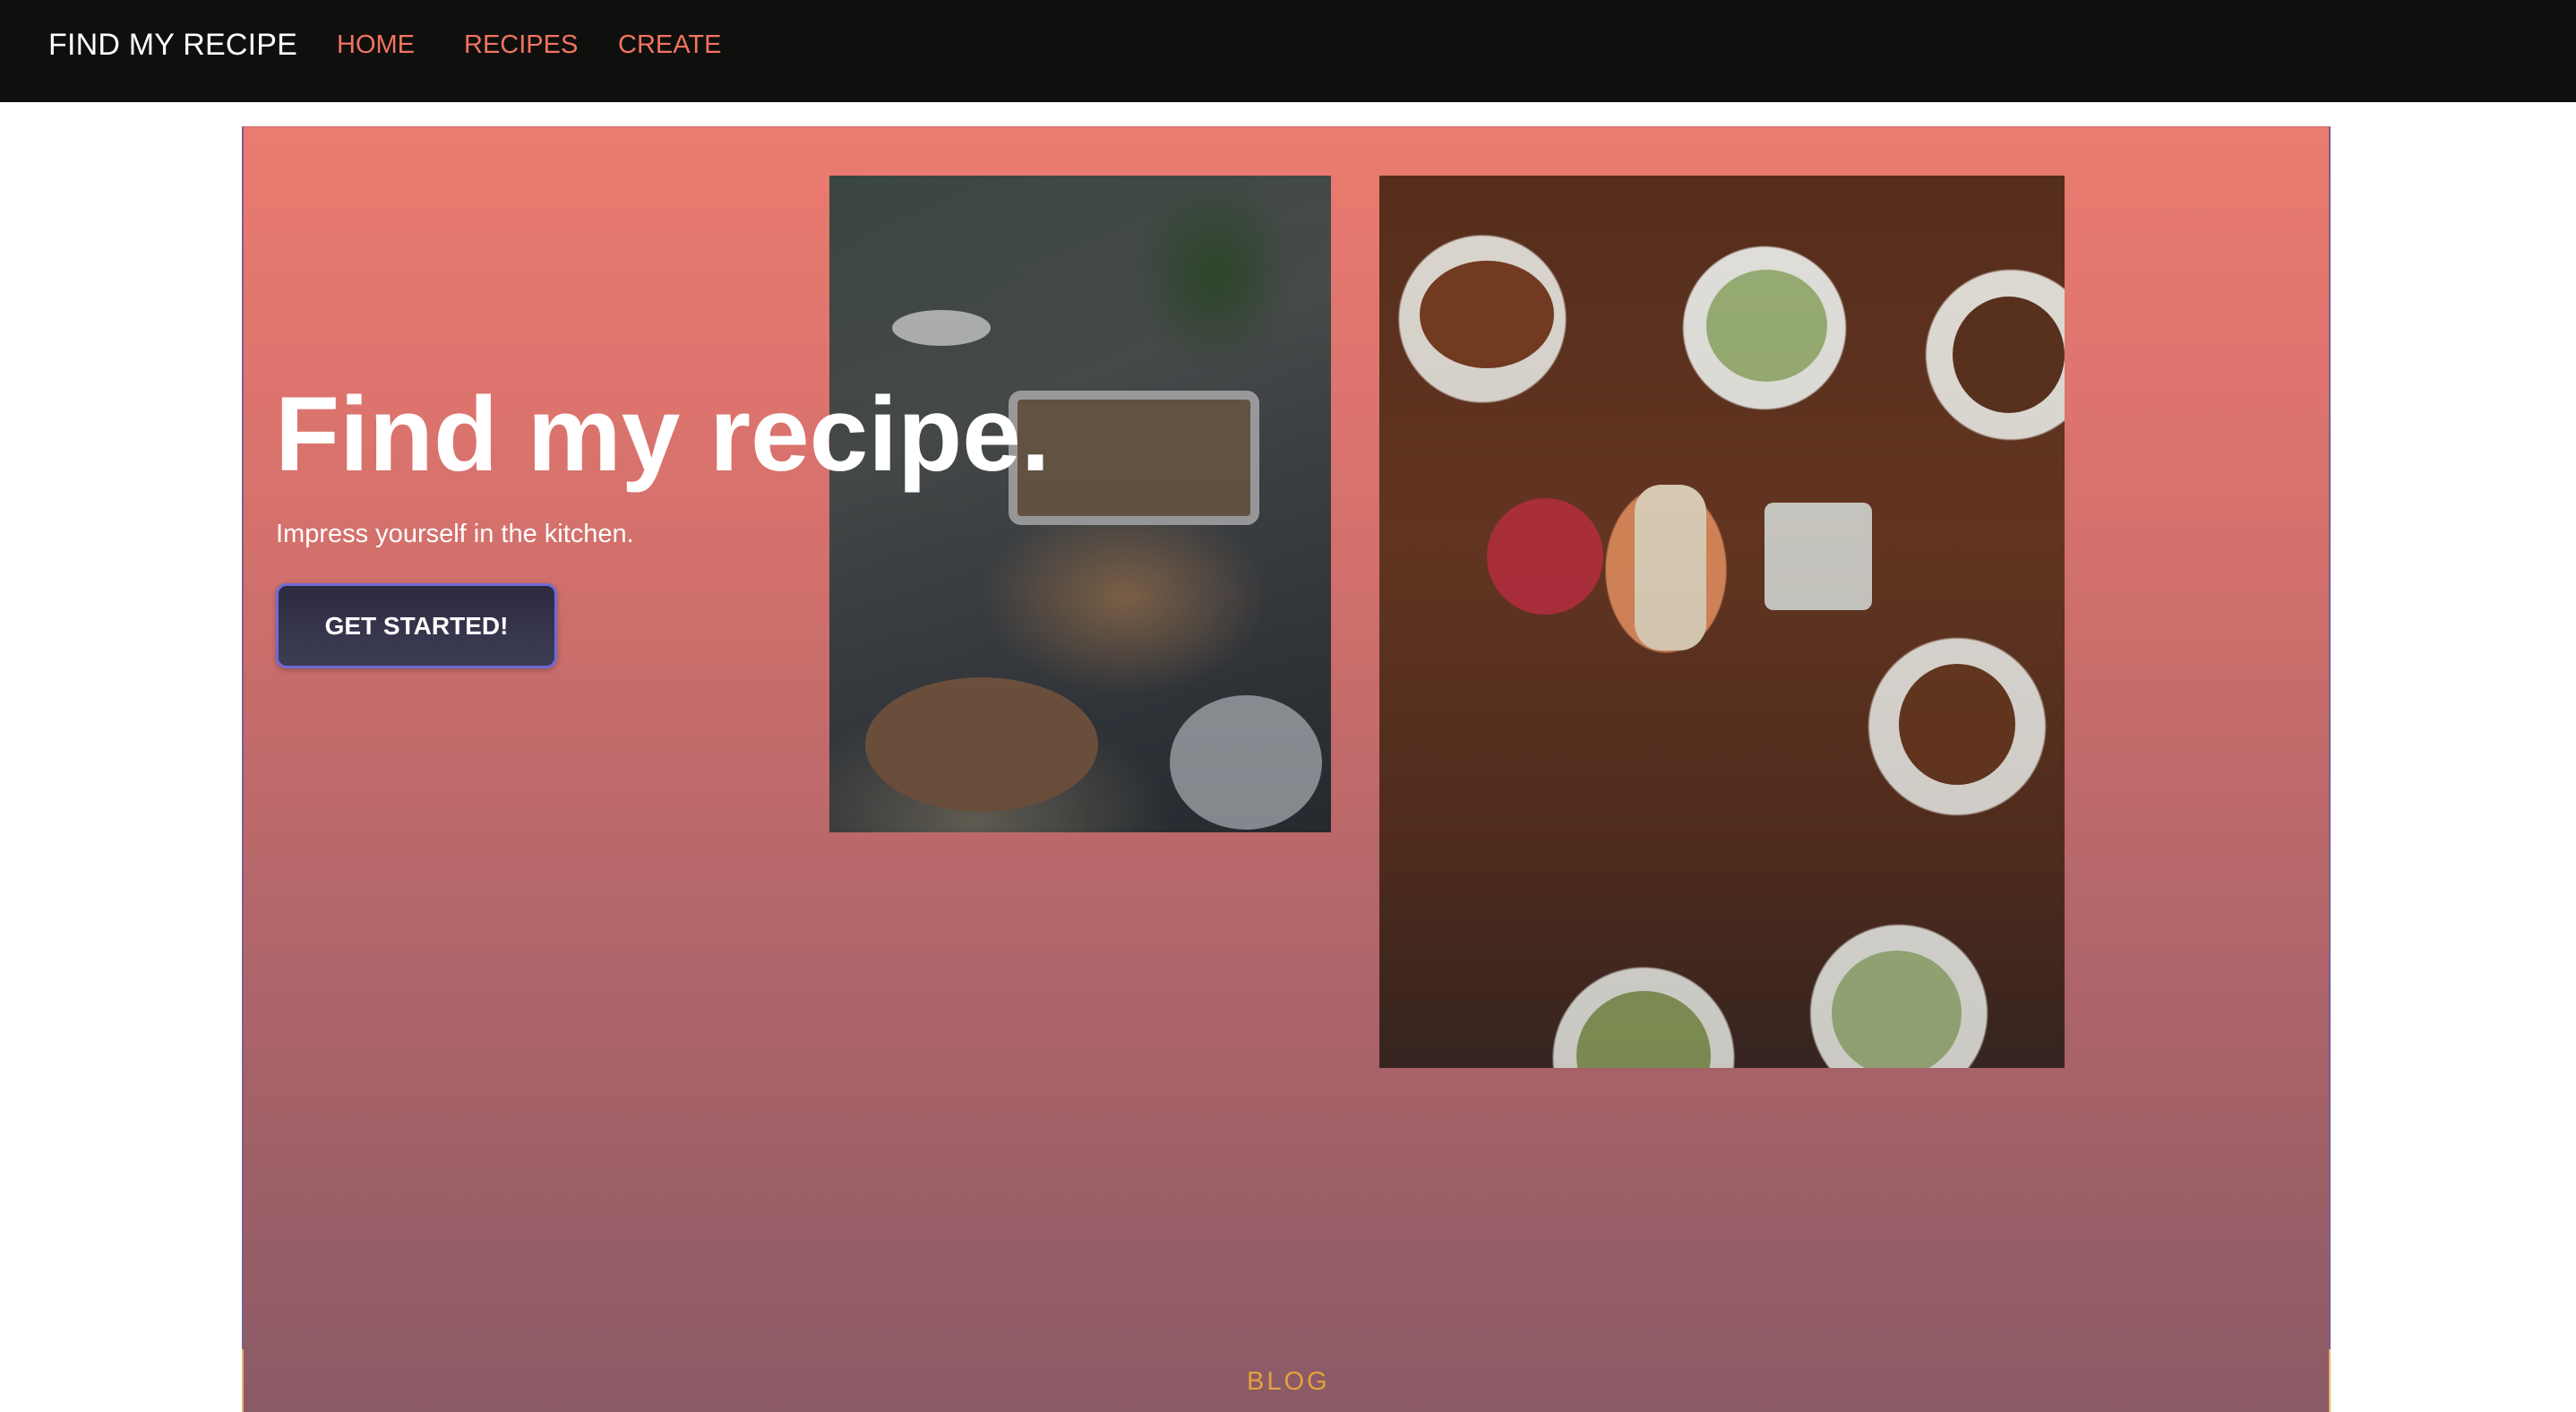 This screenshot has height=1412, width=2576. I want to click on brand-logo-link: FIND MY RECIPE, so click(172, 45).